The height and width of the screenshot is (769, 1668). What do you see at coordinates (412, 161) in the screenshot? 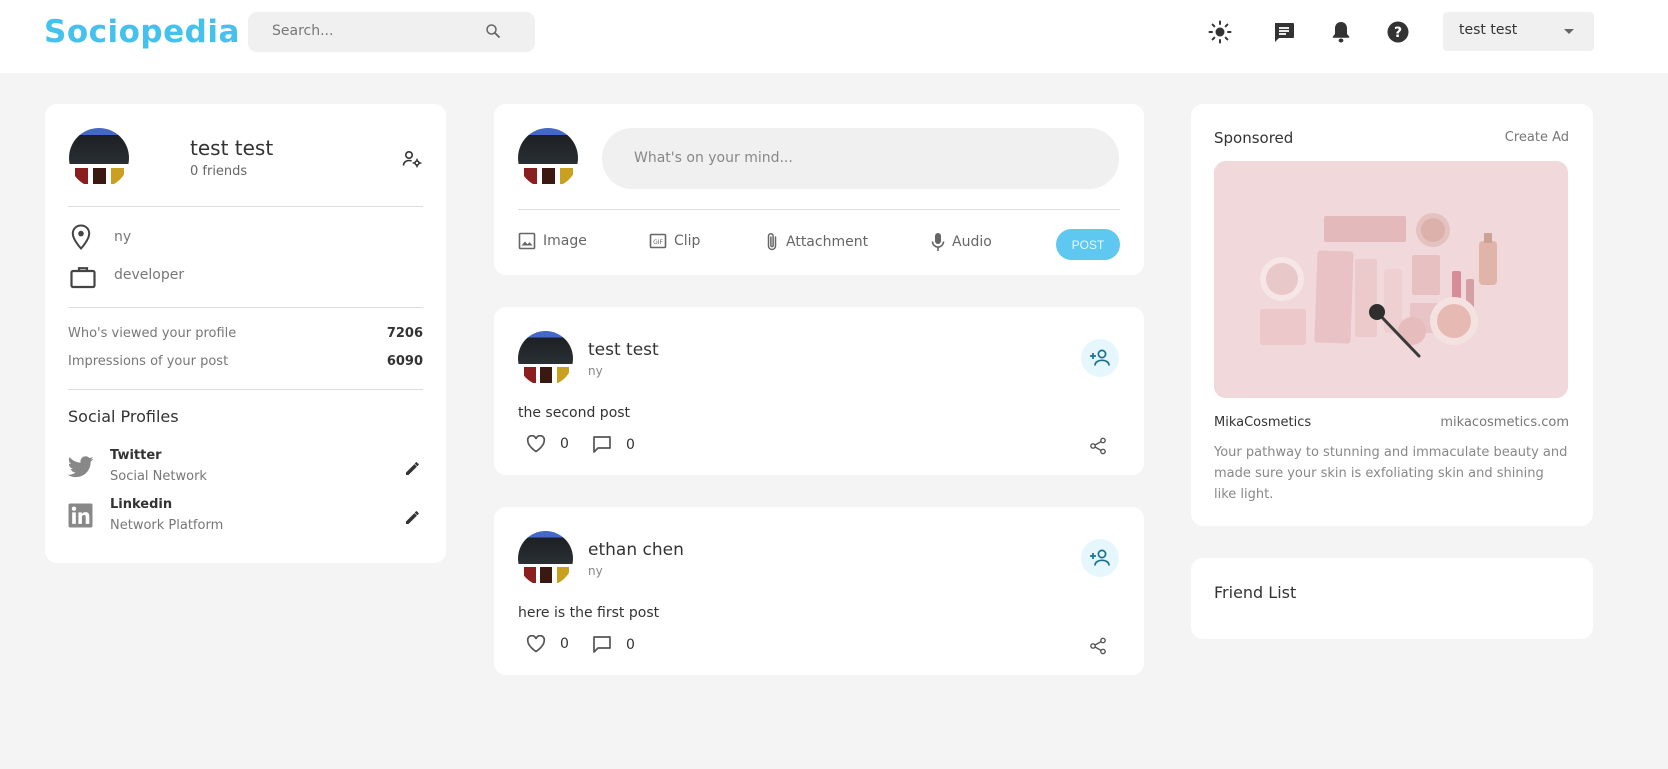
I see `manage-account-icon` at bounding box center [412, 161].